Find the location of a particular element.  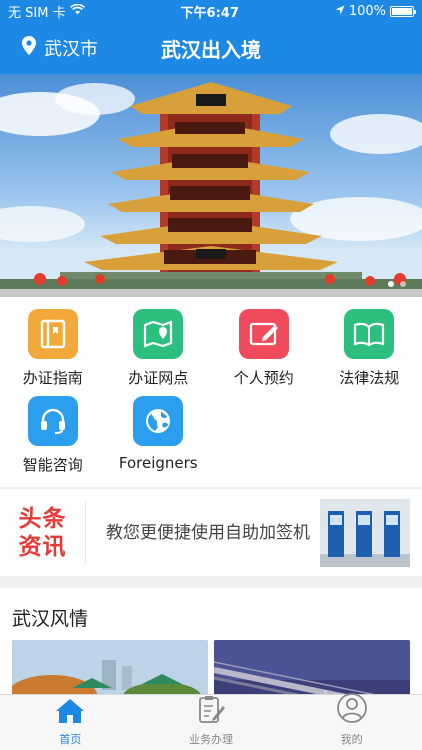

service-foreigners: Foreigners is located at coordinates (159, 437).